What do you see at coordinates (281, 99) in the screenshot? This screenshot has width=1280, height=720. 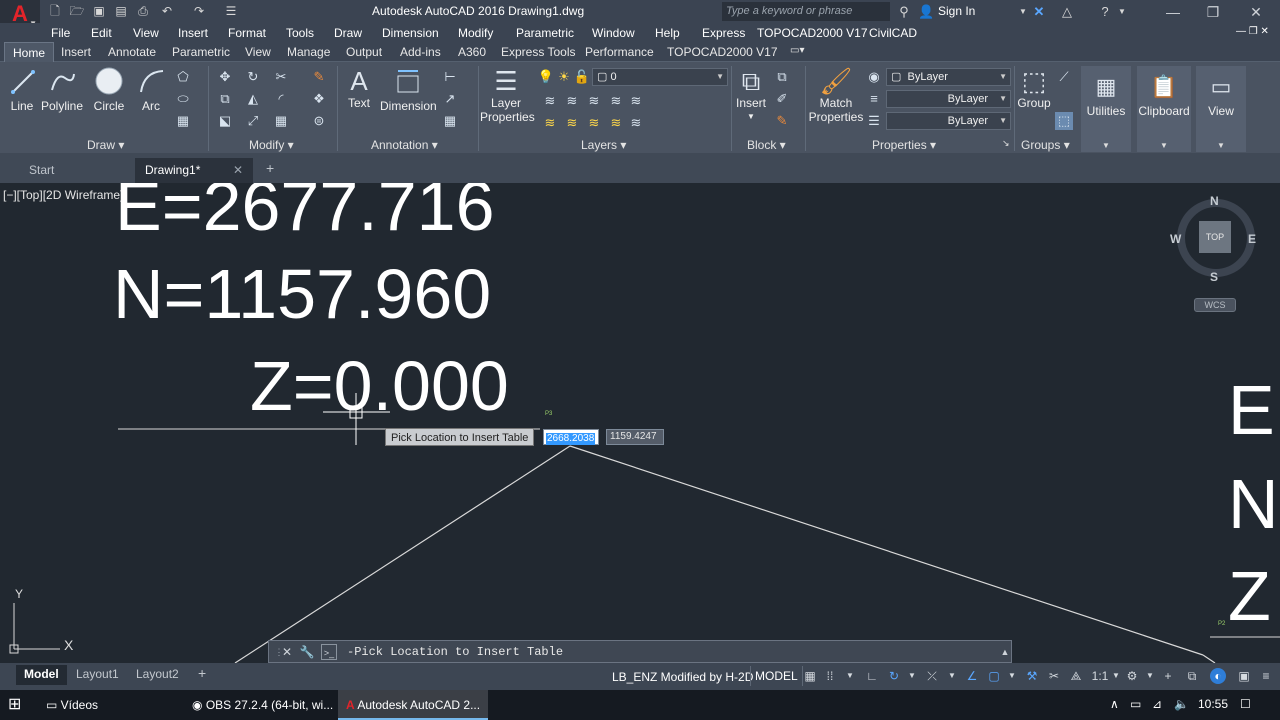 I see `fillet-icon: ◜` at bounding box center [281, 99].